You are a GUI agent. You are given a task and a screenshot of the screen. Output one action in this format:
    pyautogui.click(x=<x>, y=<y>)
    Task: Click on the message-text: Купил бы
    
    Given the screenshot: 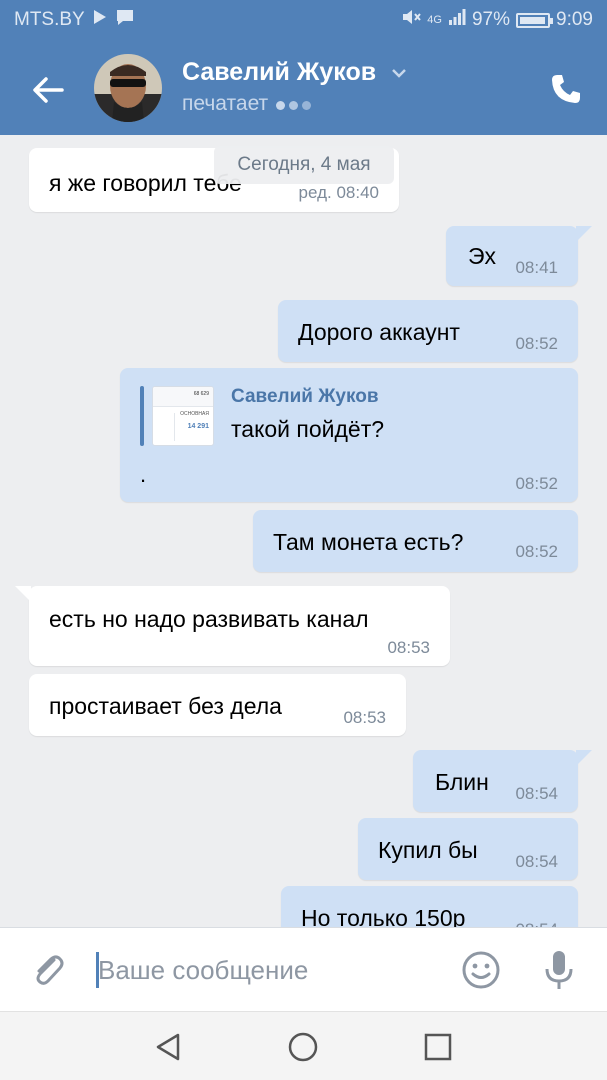 What is the action you would take?
    pyautogui.click(x=428, y=850)
    